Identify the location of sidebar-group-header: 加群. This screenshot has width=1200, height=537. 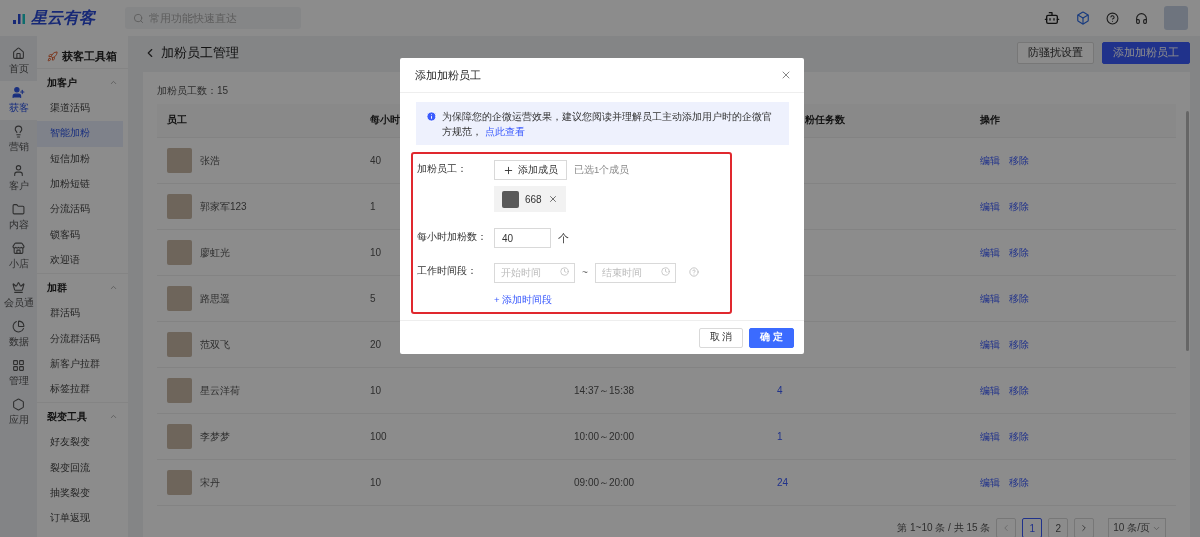
(82, 287).